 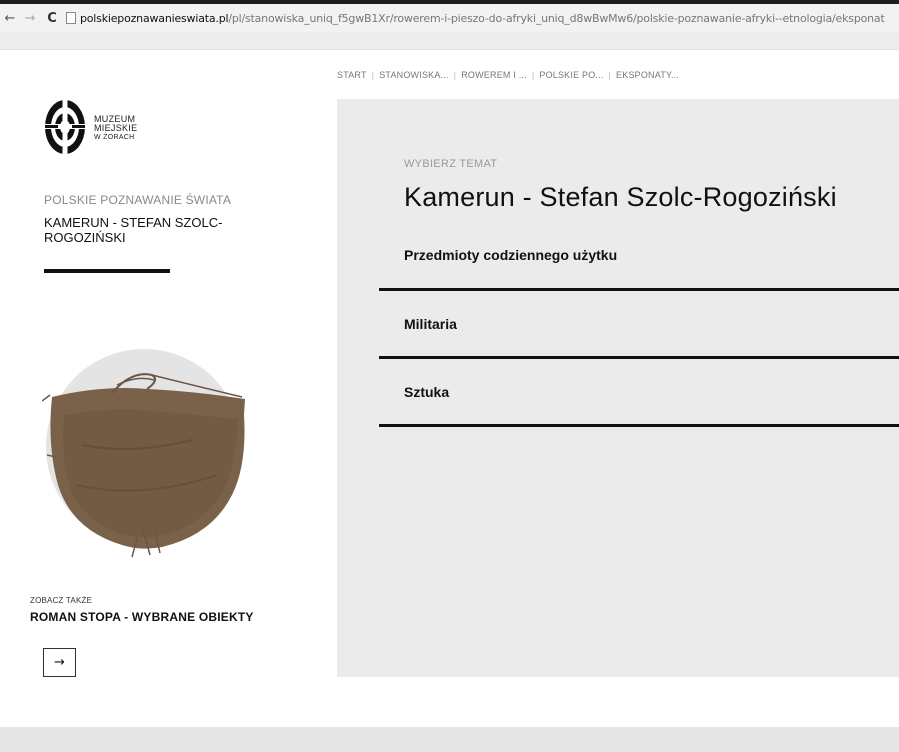 I want to click on logo-line-2: MIEJSKIE, so click(x=116, y=128).